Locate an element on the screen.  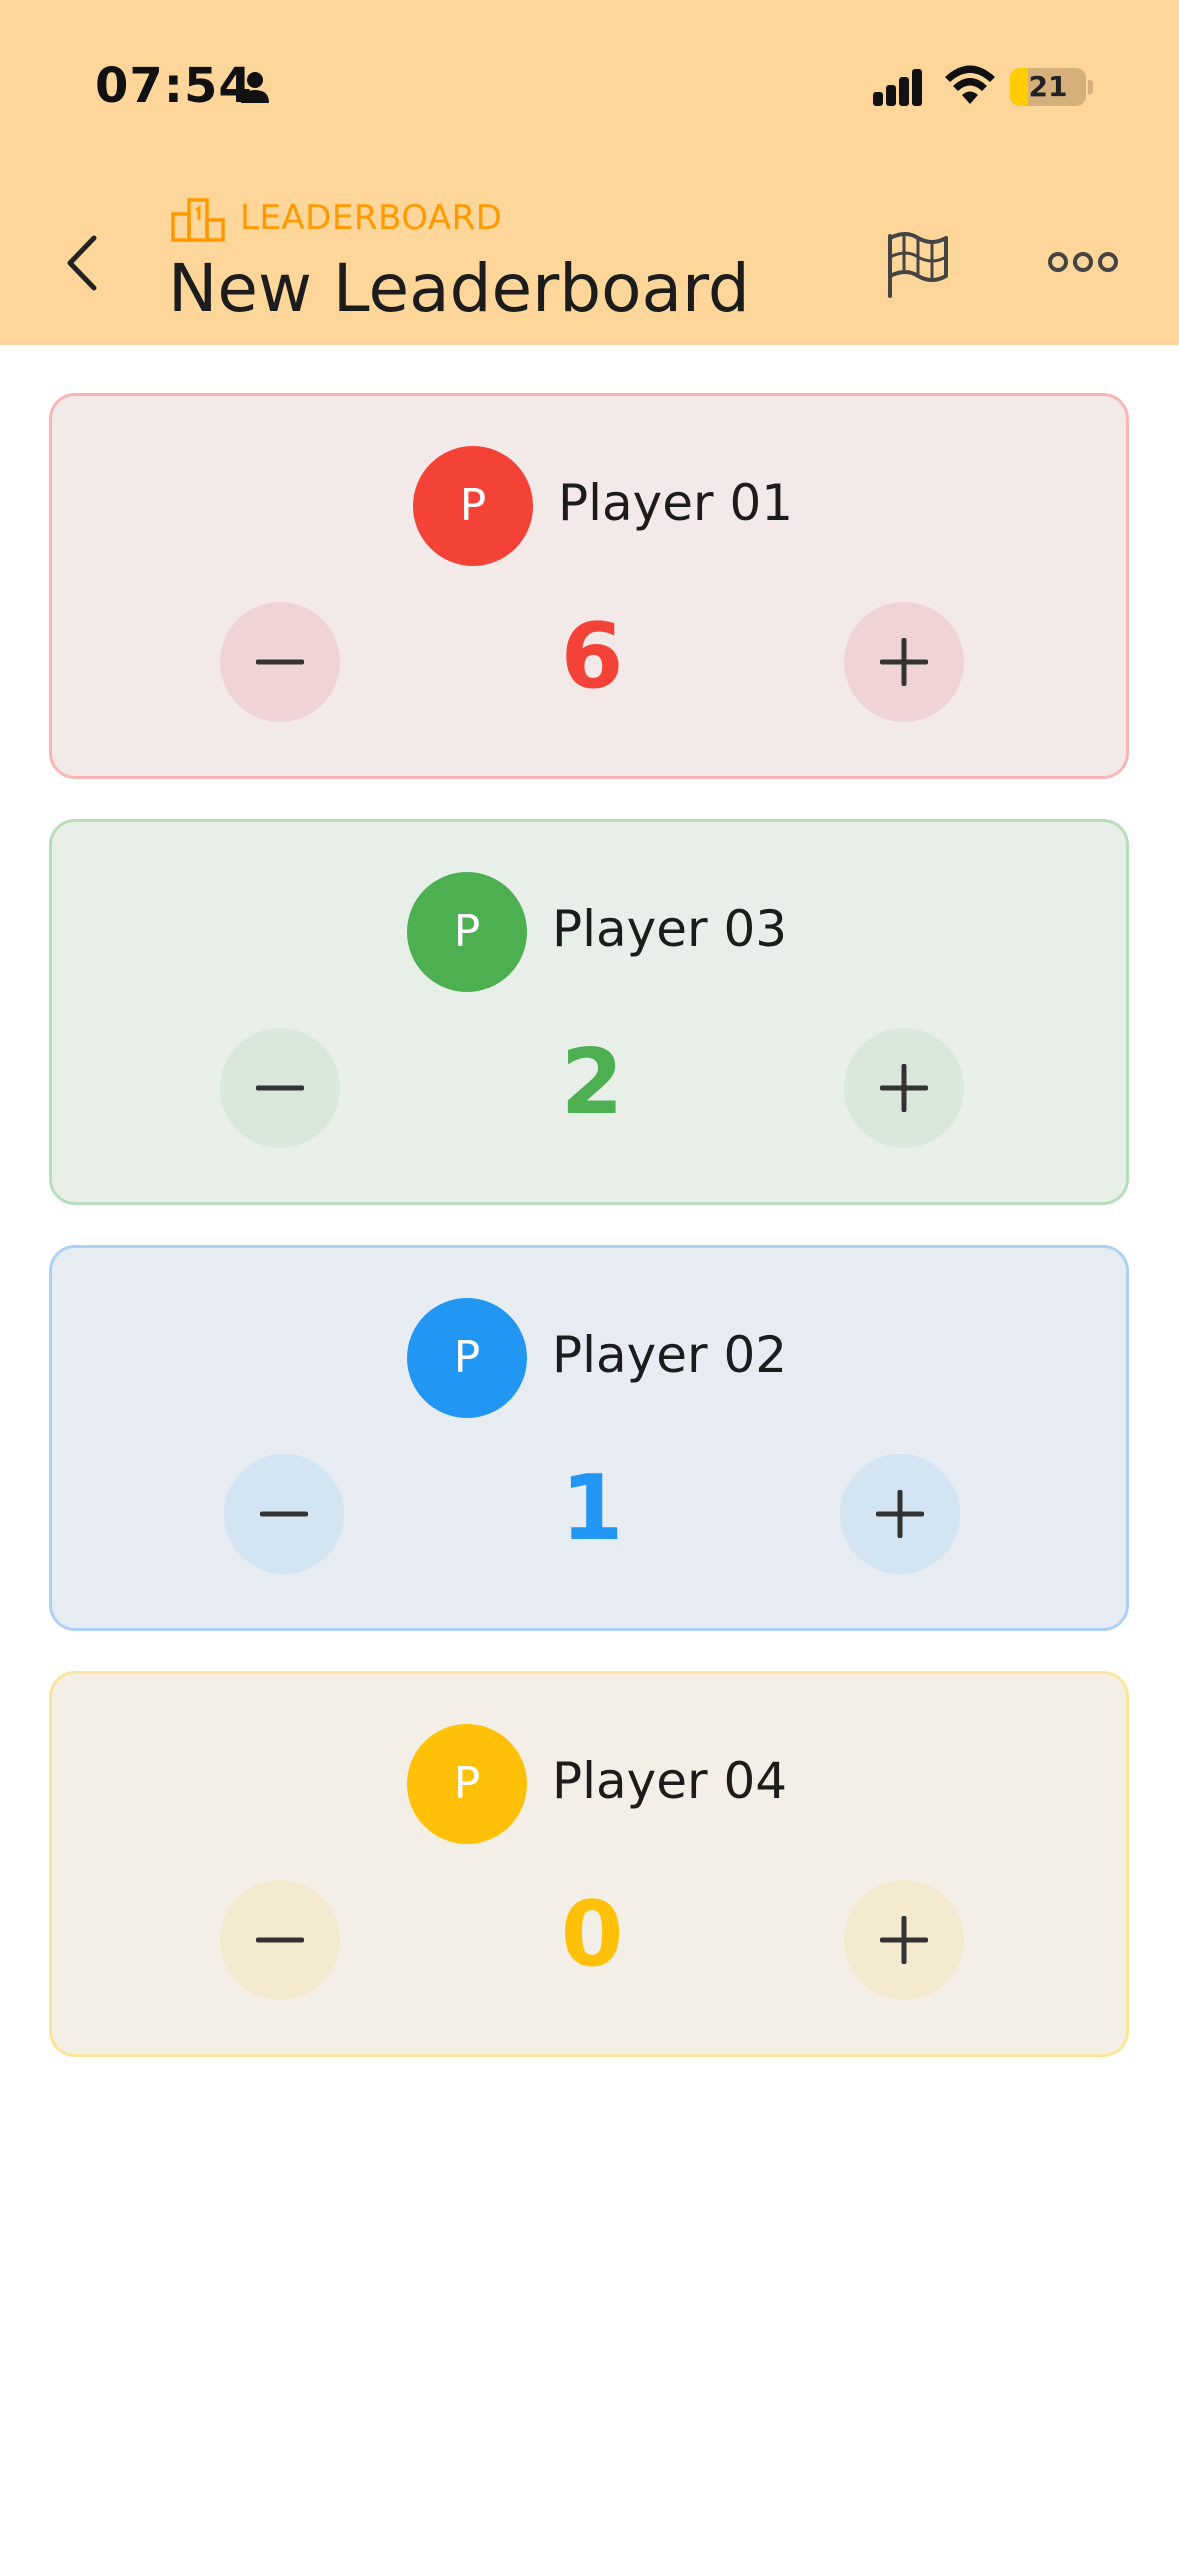
player-score: 1 is located at coordinates (592, 1508).